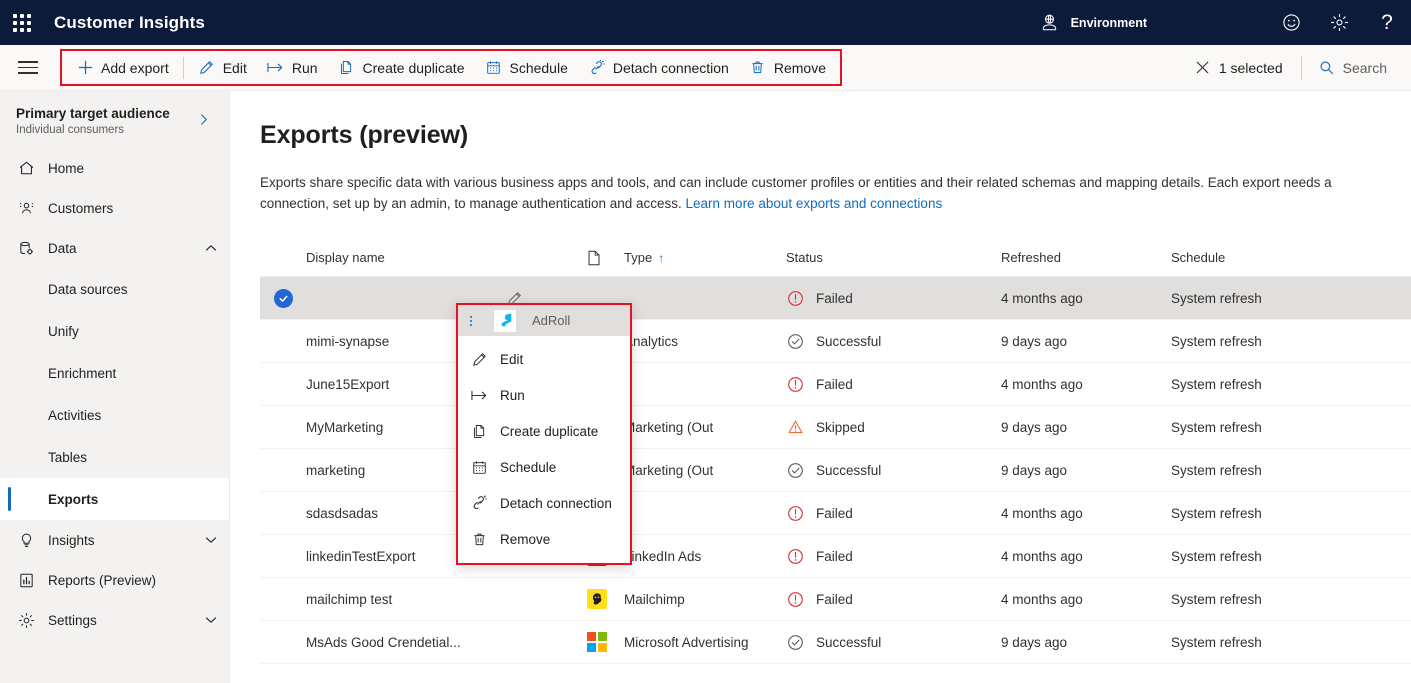  I want to click on sidebar-item-label: Activities, so click(75, 415).